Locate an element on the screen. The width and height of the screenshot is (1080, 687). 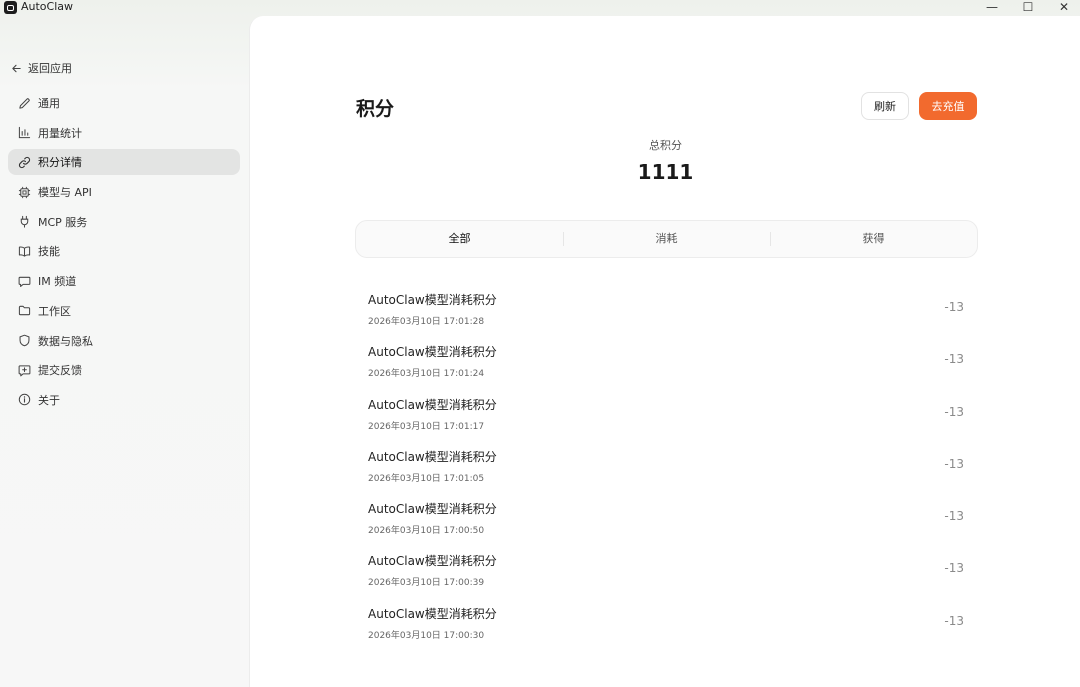
sidebar-item-points-details: 积分详情 is located at coordinates (124, 162).